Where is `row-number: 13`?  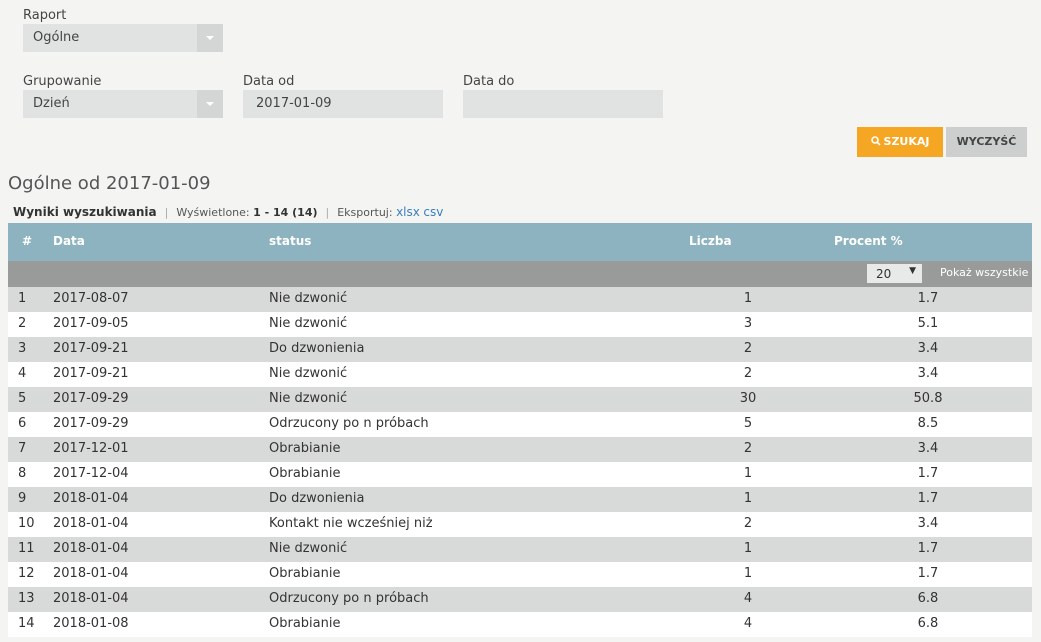
row-number: 13 is located at coordinates (26, 598).